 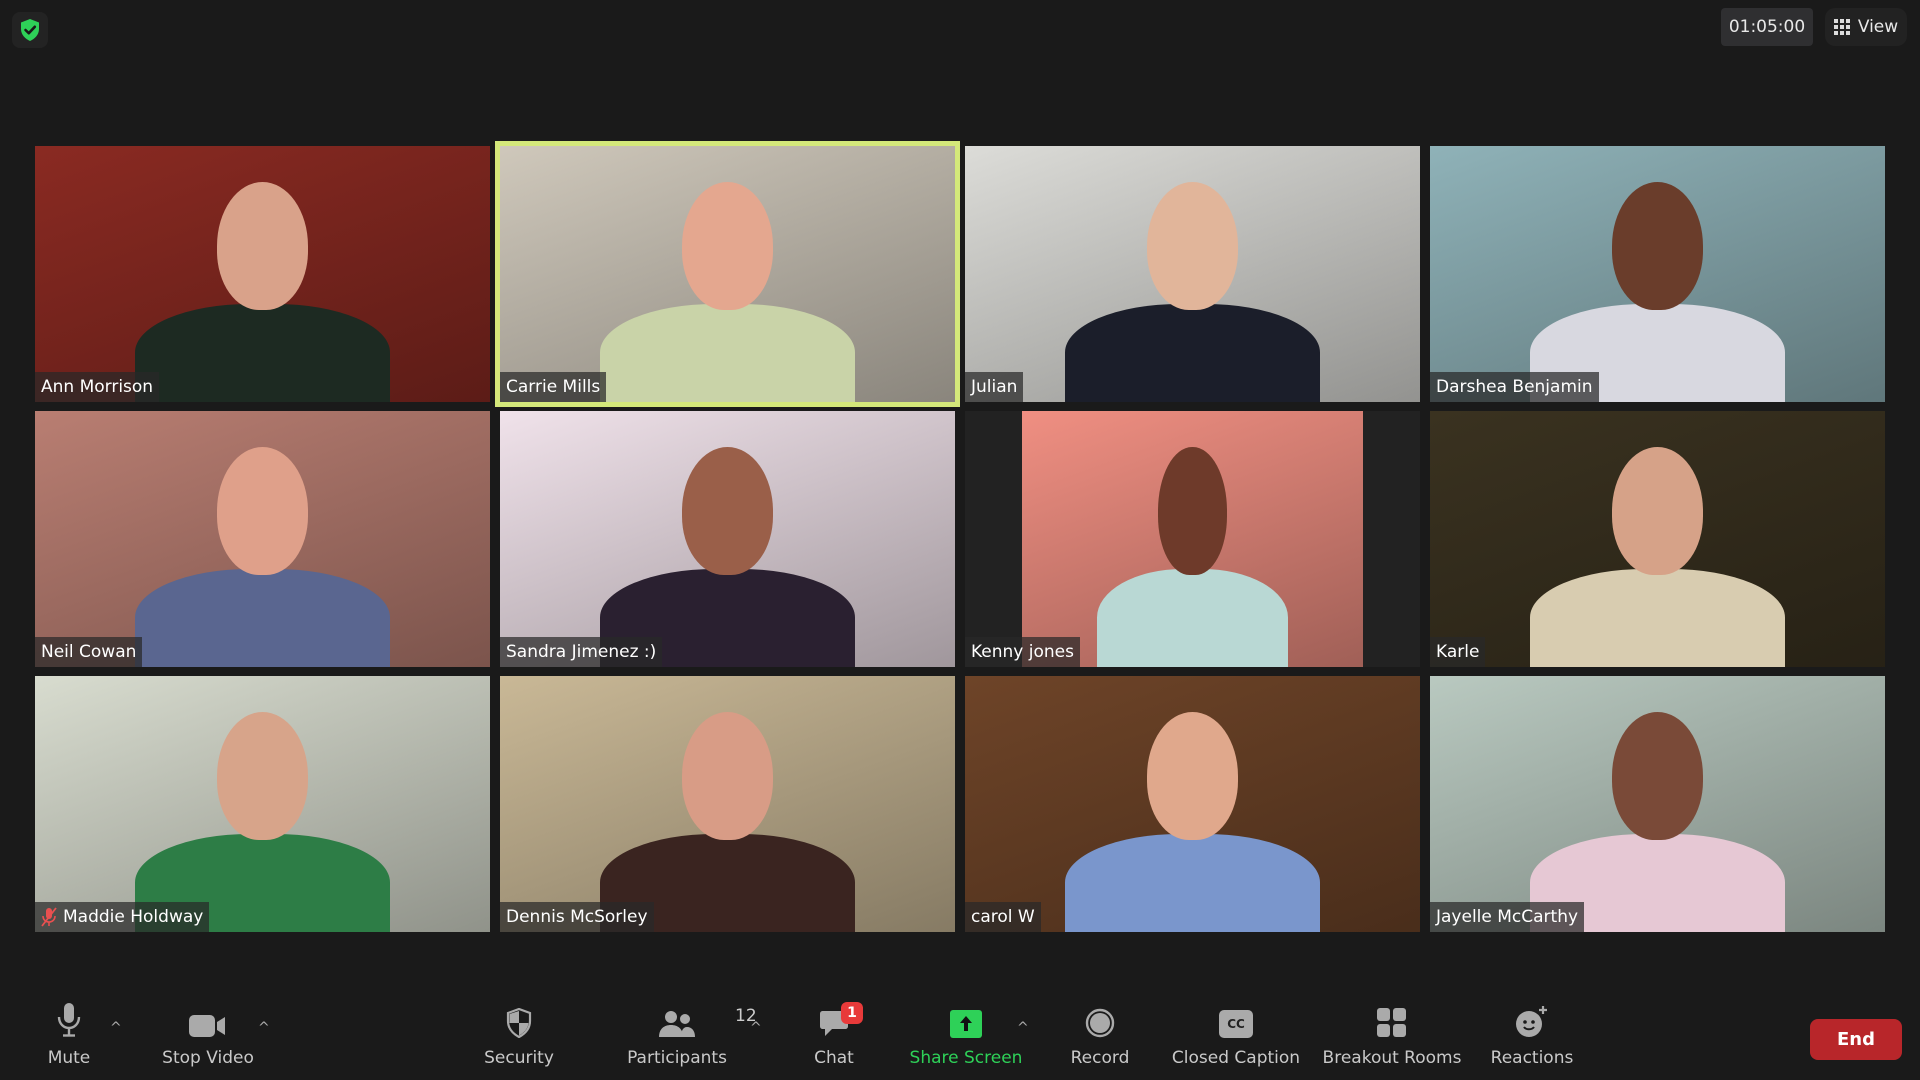 What do you see at coordinates (756, 1028) in the screenshot?
I see `participants-options-caret: ^` at bounding box center [756, 1028].